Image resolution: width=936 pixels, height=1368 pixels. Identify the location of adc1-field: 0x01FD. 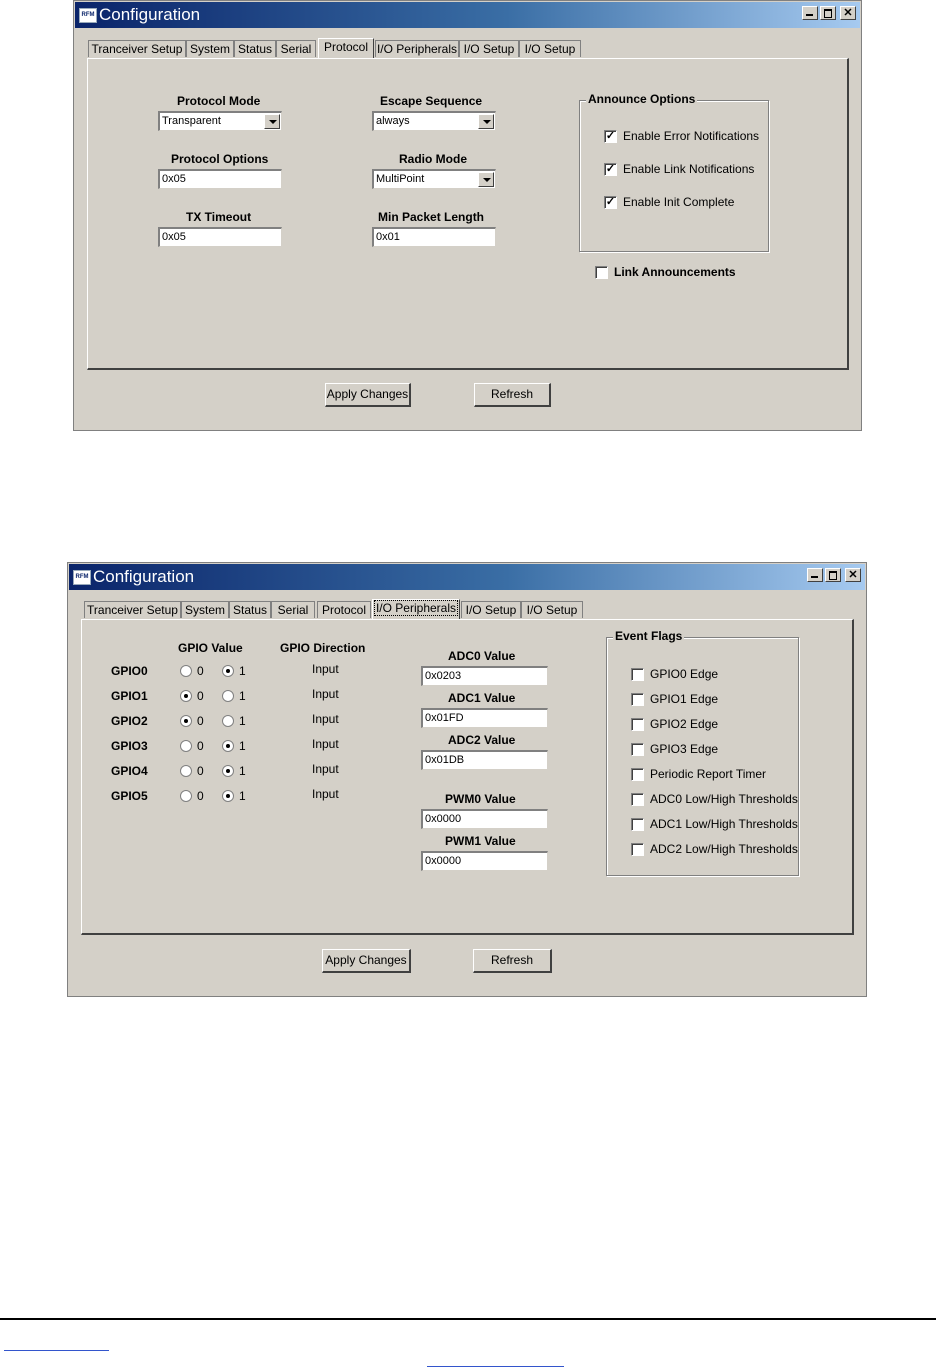
(484, 718).